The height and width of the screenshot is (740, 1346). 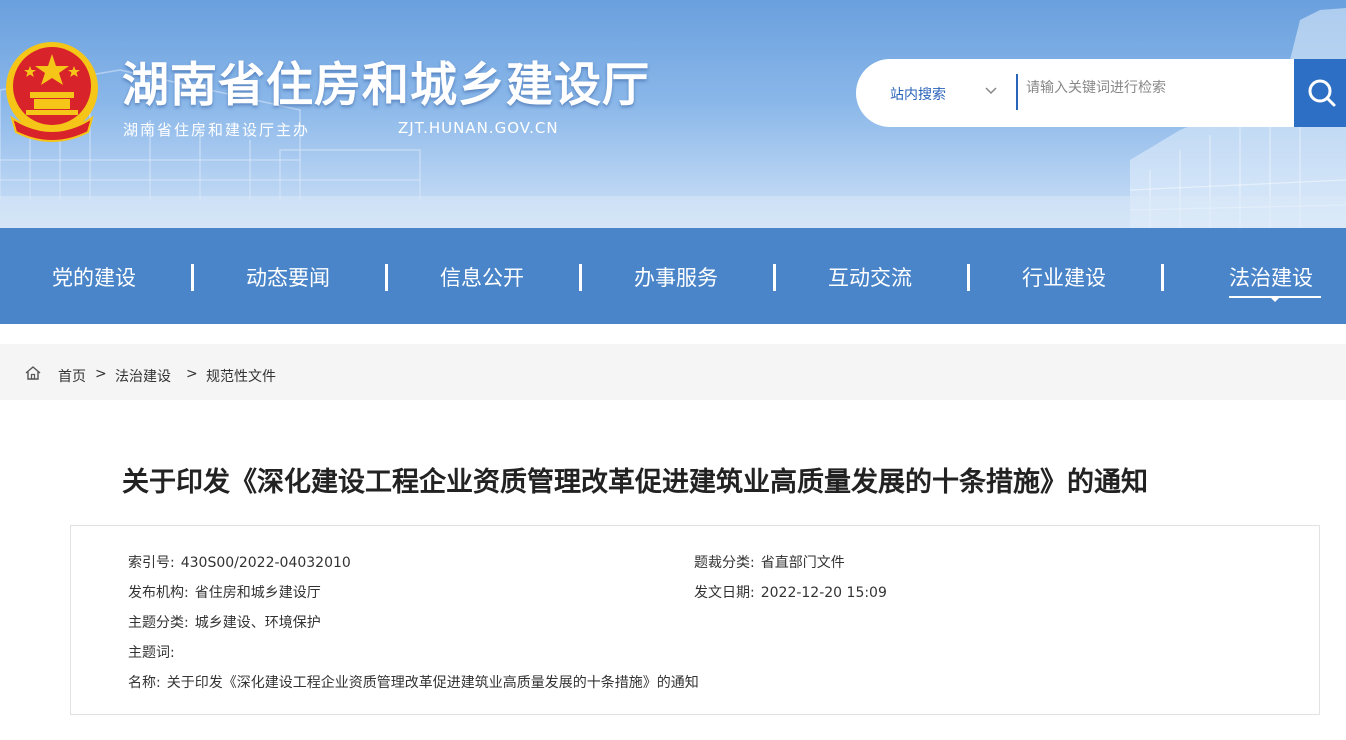 I want to click on nav-item-rule-of-law: 法治建设, so click(x=1271, y=277).